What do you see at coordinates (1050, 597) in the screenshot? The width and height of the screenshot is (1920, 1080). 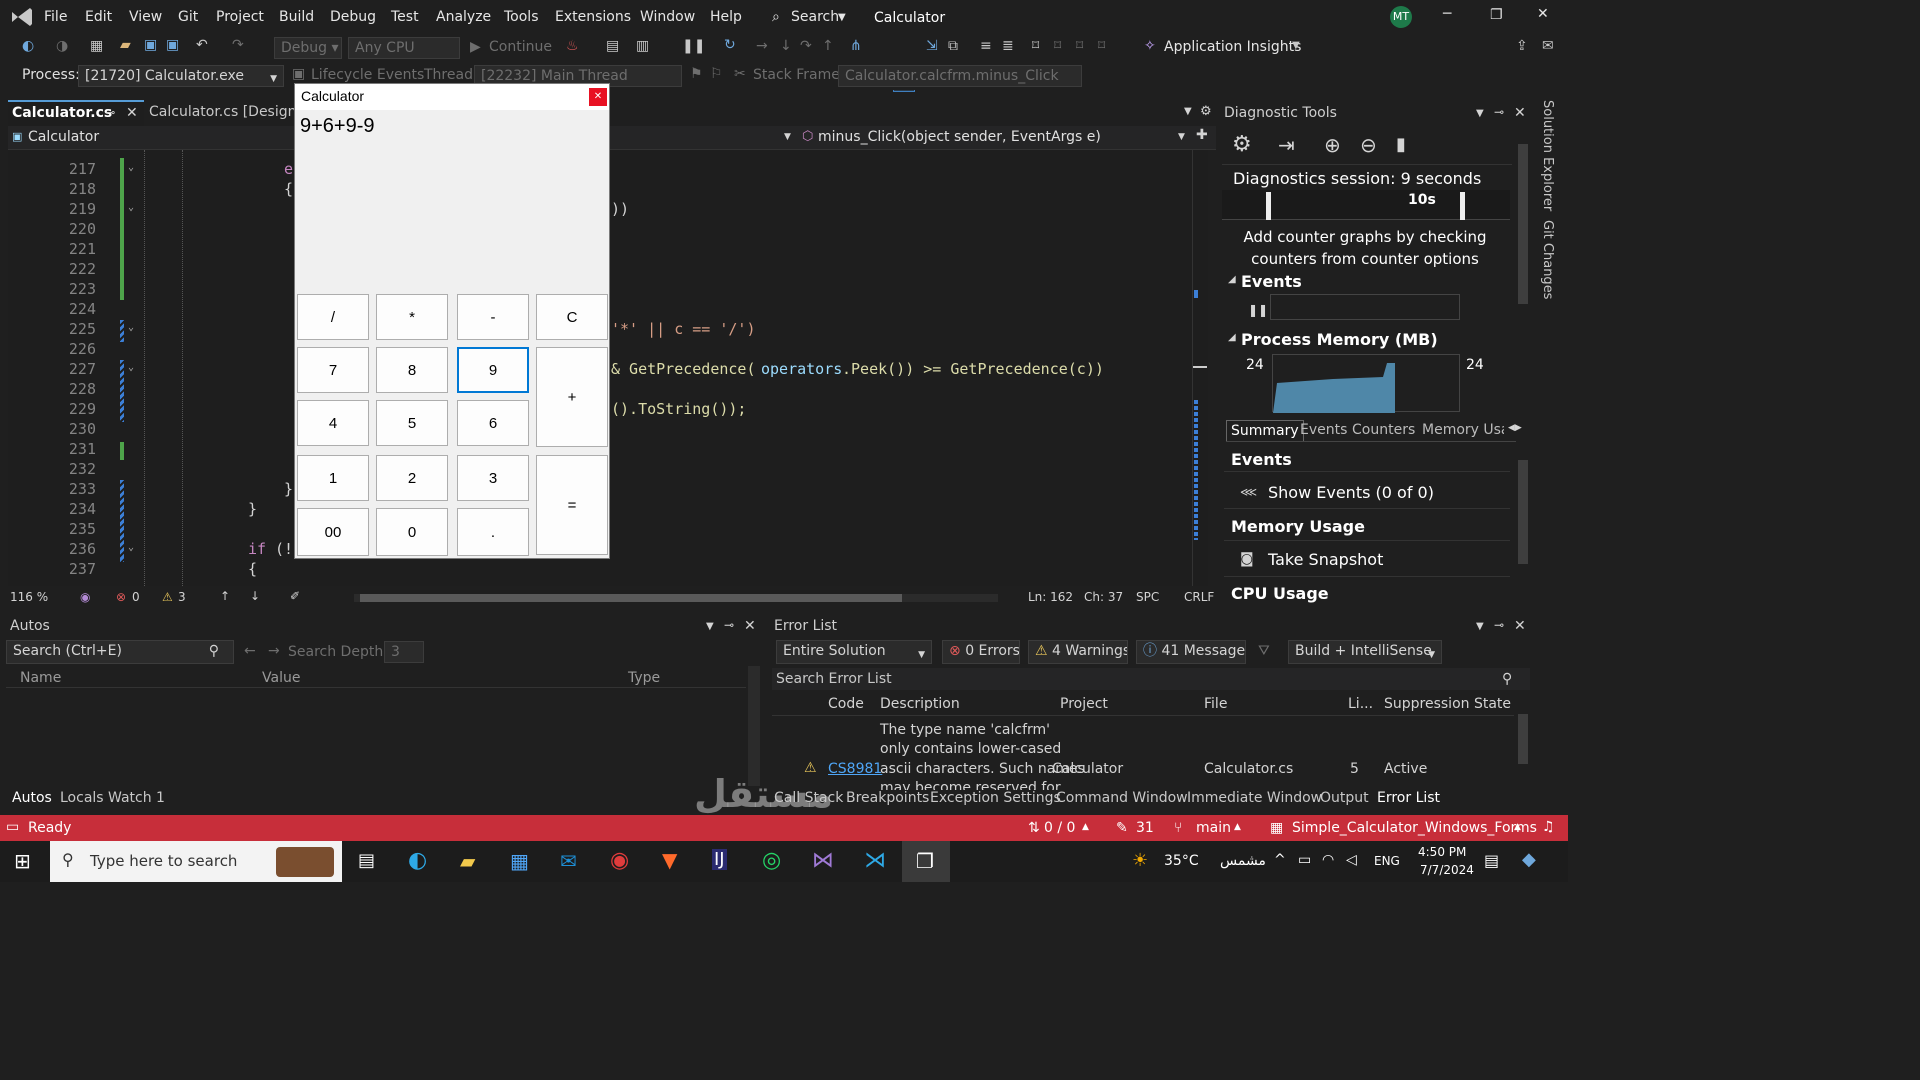 I see `line-indicator: Ln: 162` at bounding box center [1050, 597].